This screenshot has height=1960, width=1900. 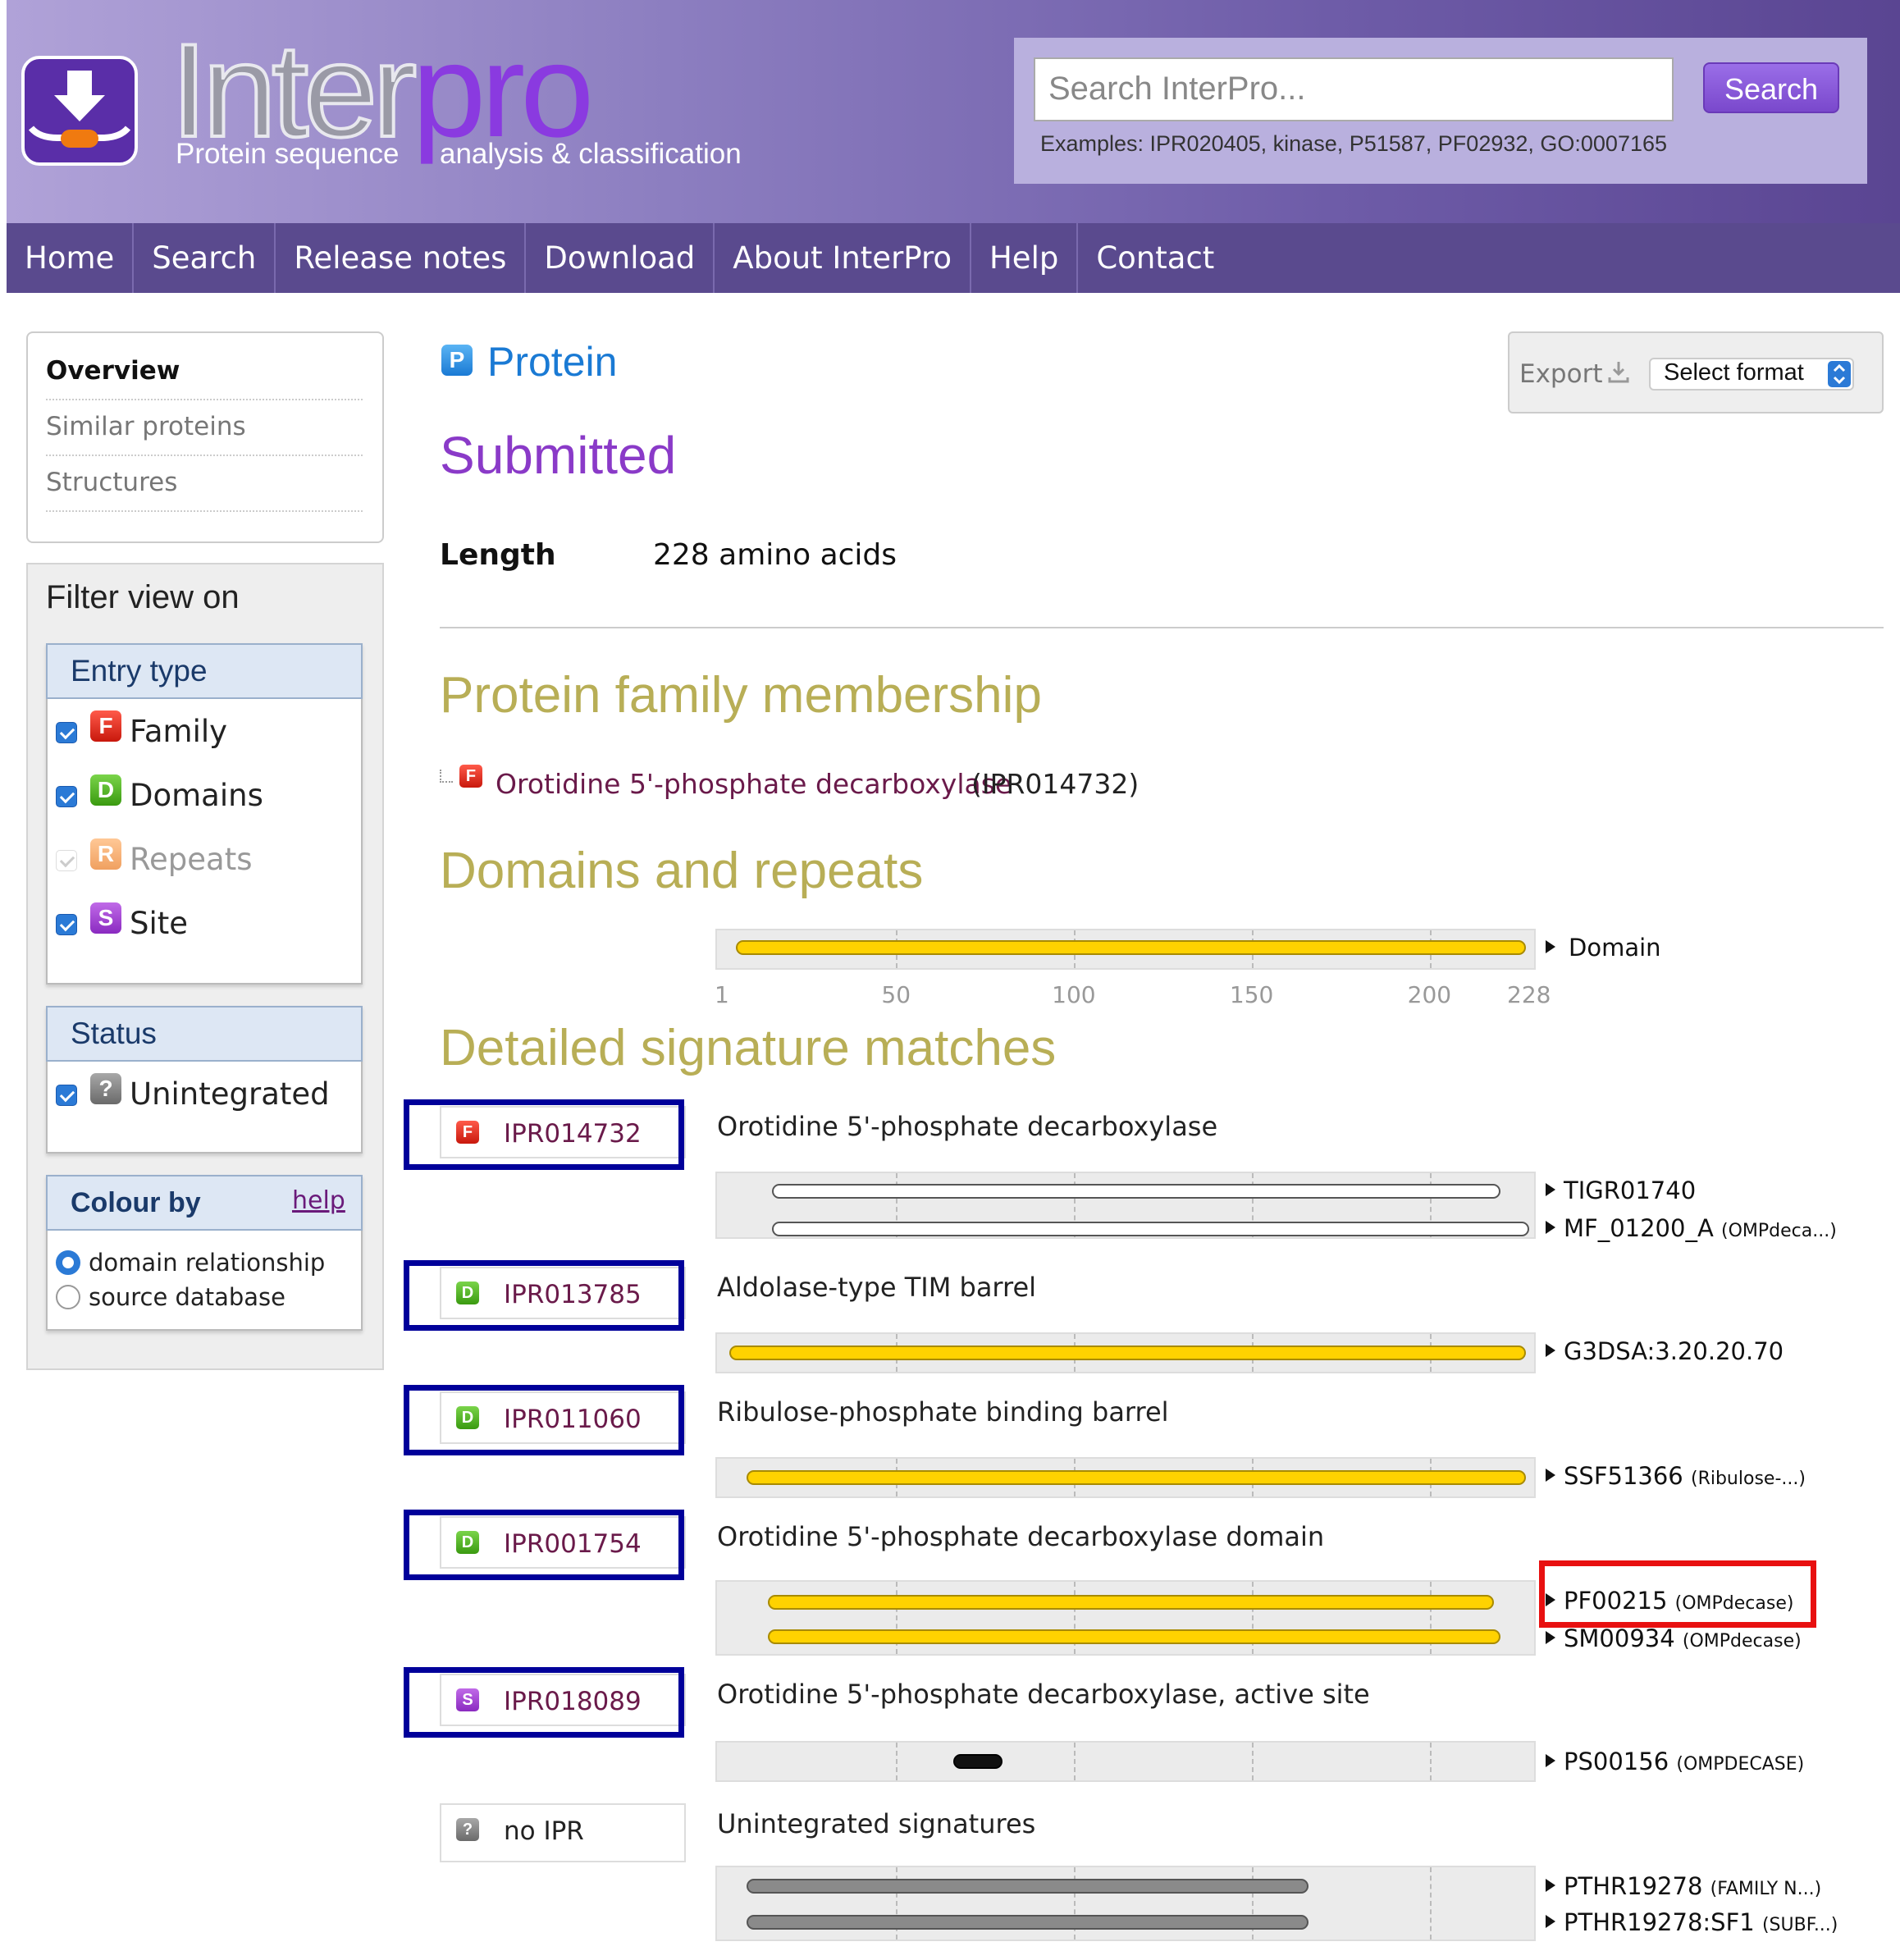 I want to click on repeats-checkbox, so click(x=66, y=860).